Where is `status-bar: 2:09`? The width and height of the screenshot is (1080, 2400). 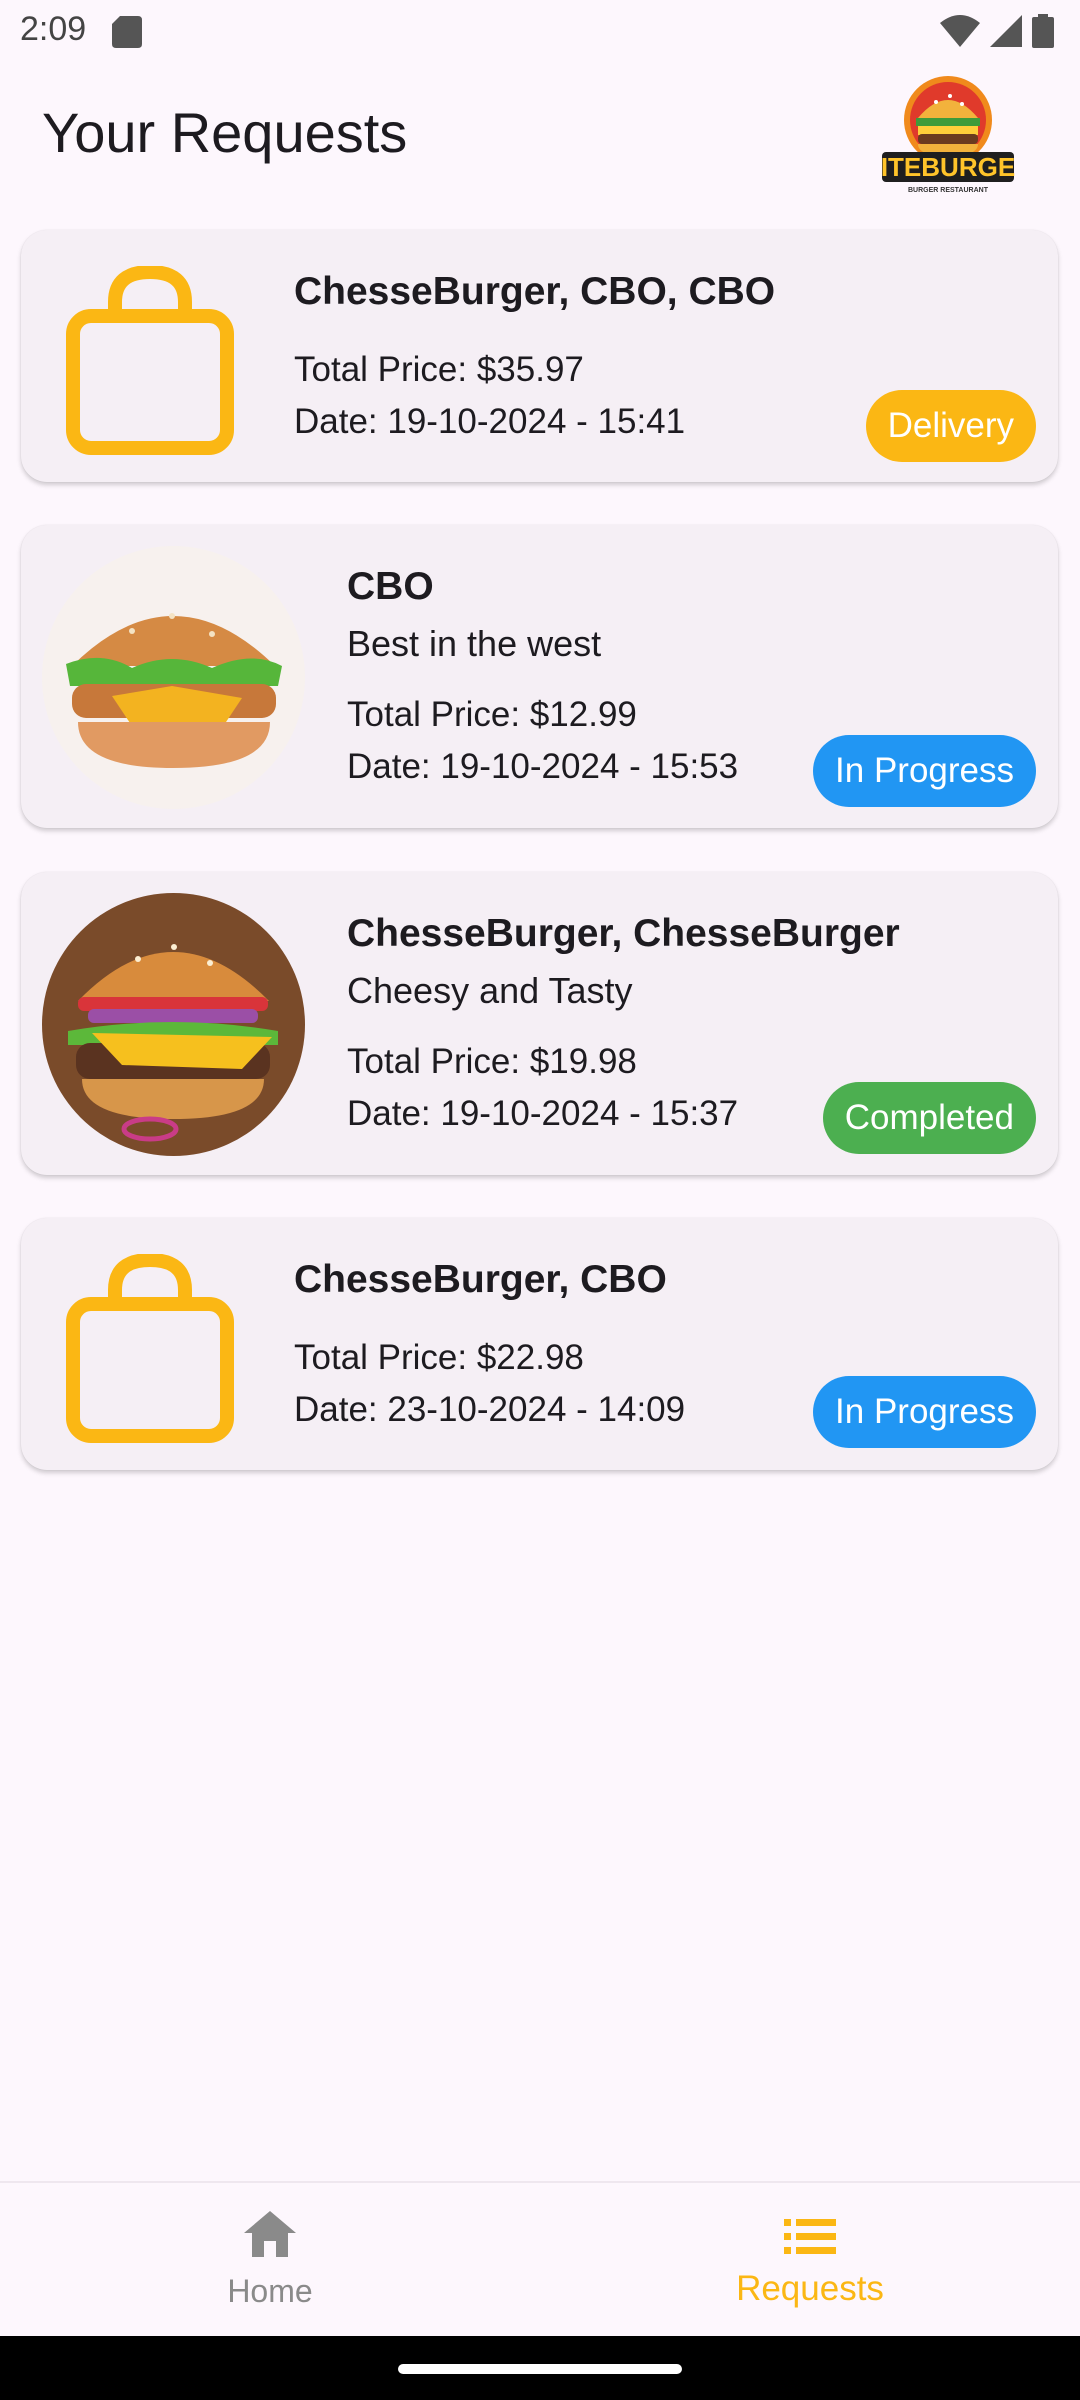
status-bar: 2:09 is located at coordinates (540, 32).